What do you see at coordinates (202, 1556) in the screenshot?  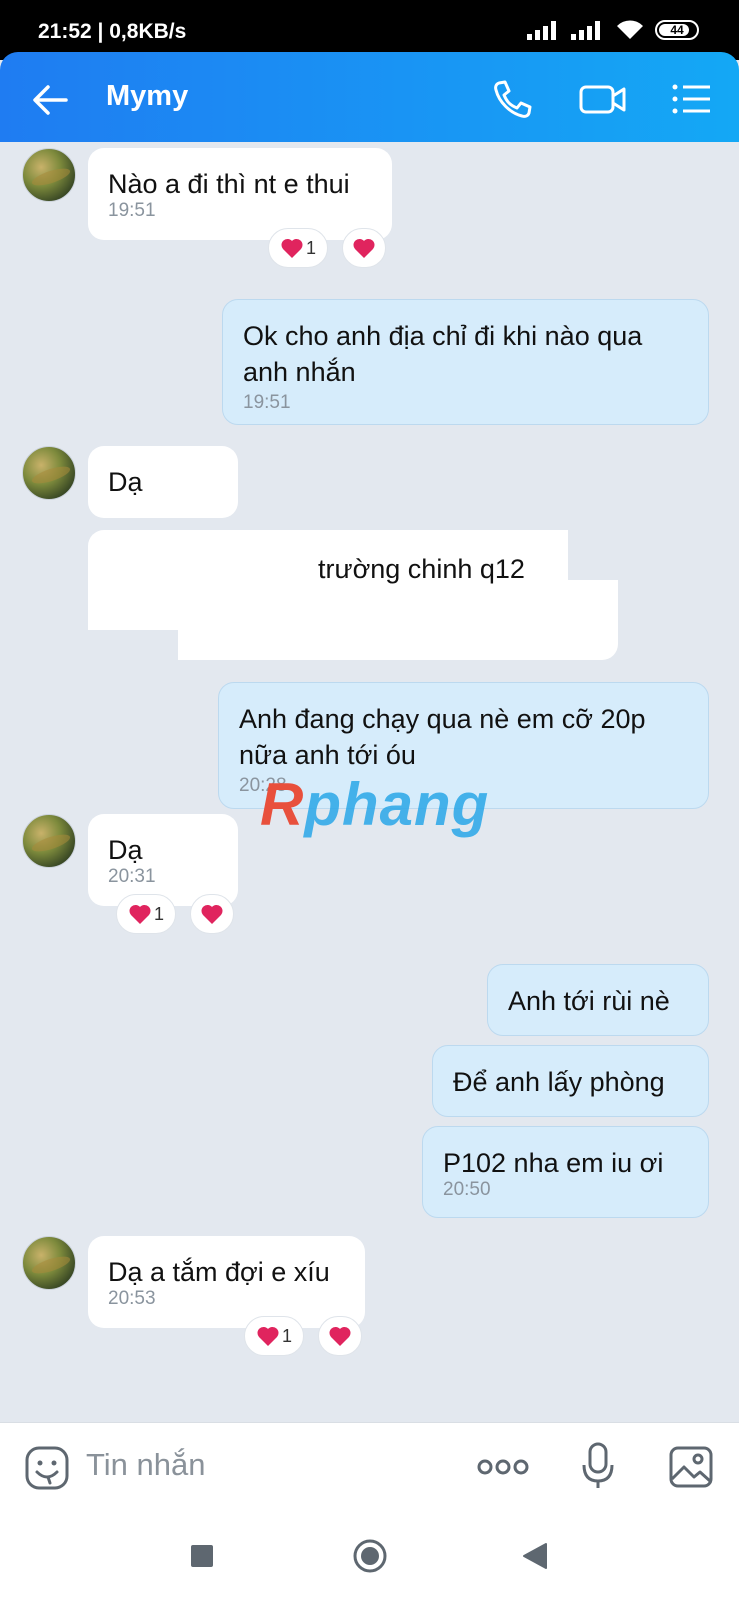 I see `nav-square-icon` at bounding box center [202, 1556].